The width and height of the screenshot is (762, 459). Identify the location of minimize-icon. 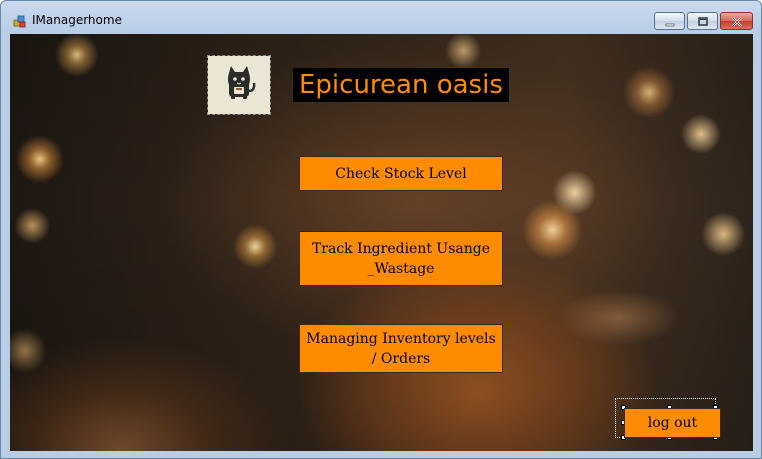
(670, 21).